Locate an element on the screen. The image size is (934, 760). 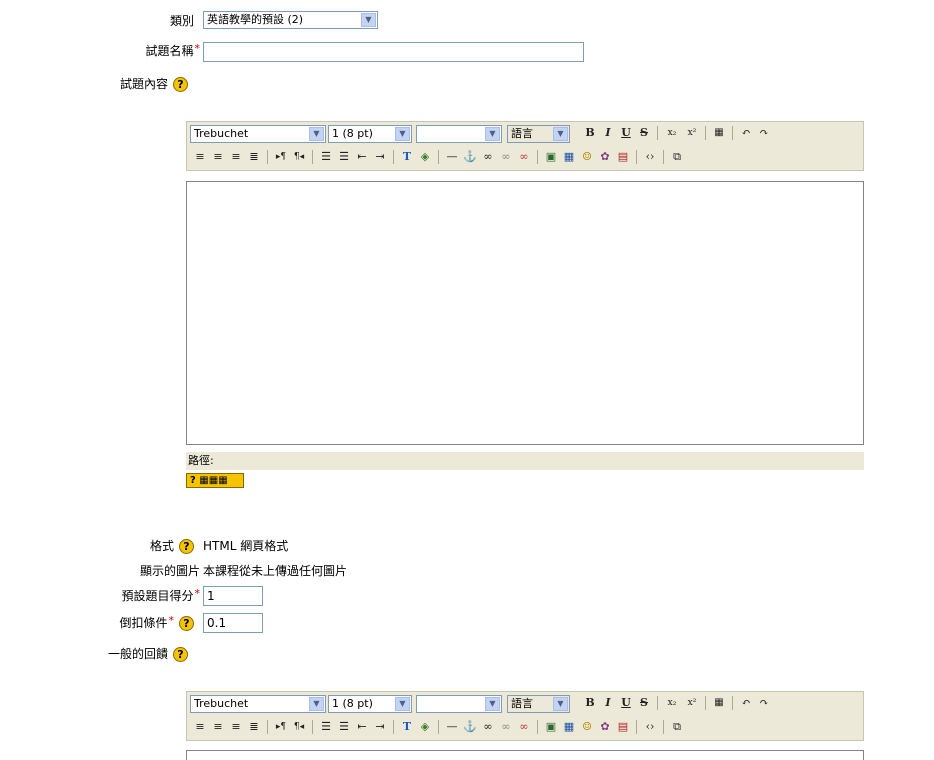
penalty-label: 倒扣條件*? is located at coordinates (156, 622).